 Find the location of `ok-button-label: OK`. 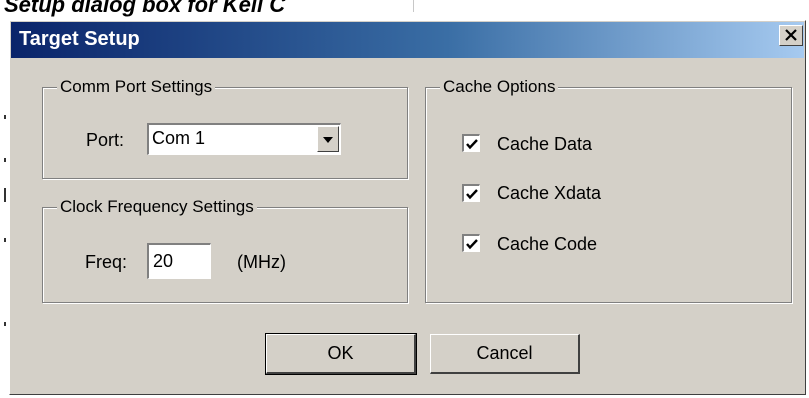

ok-button-label: OK is located at coordinates (340, 353).